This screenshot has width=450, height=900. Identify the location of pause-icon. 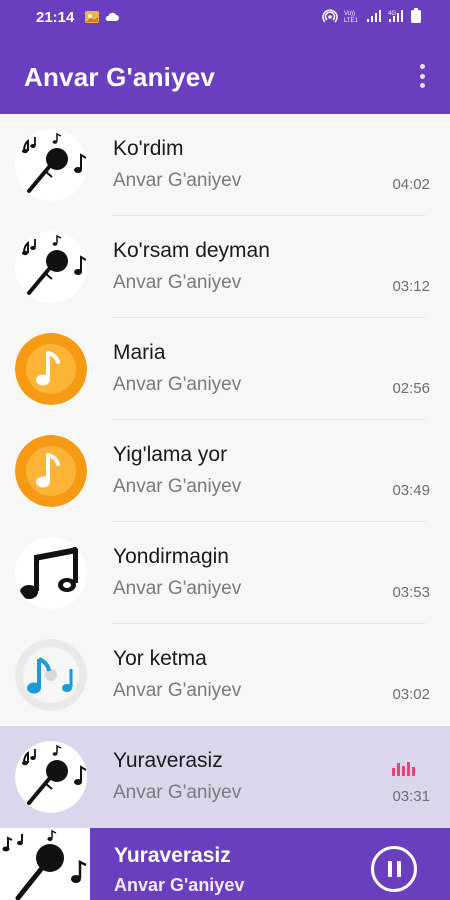
(394, 869).